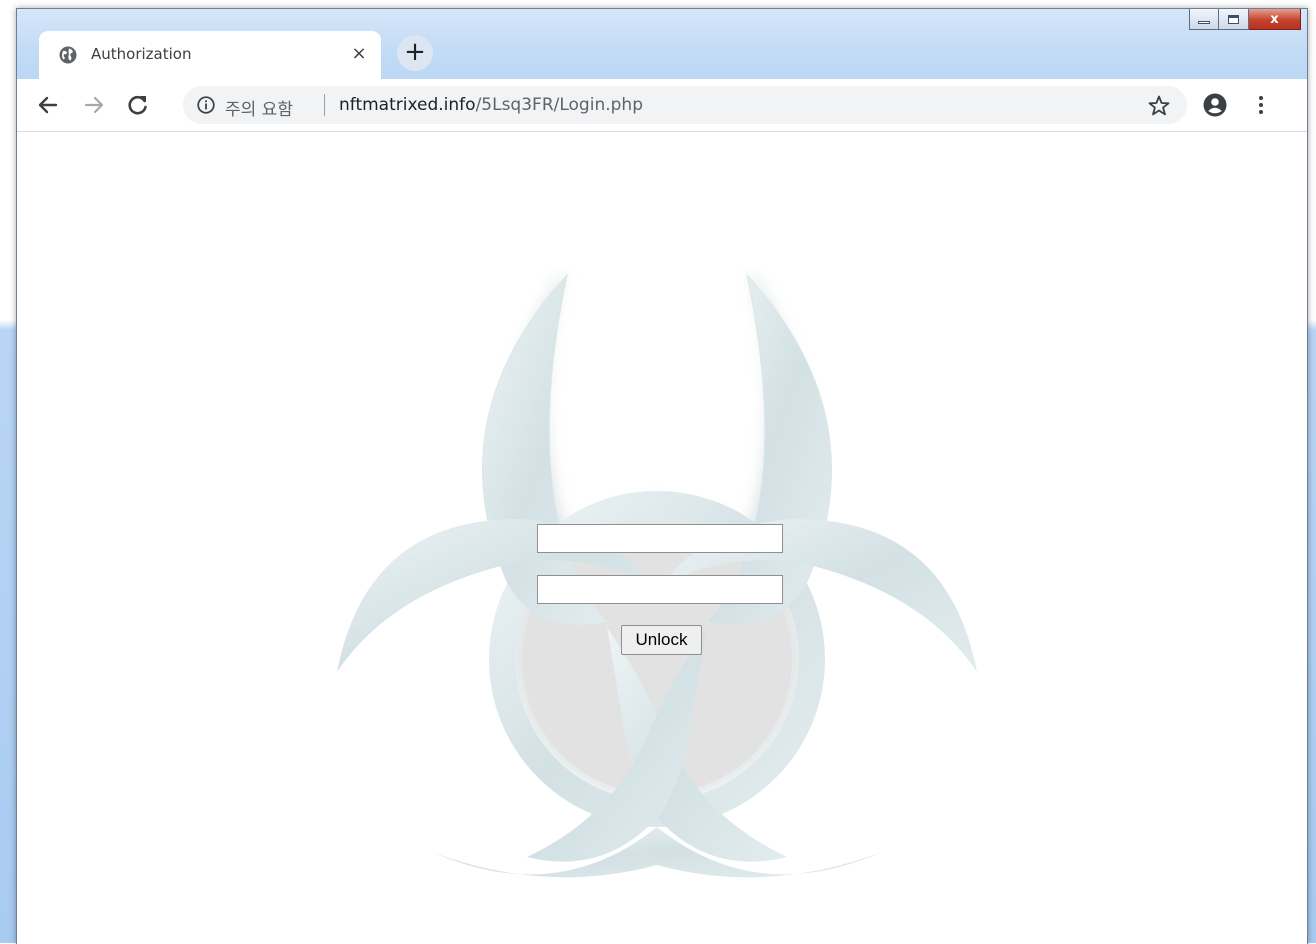  What do you see at coordinates (359, 54) in the screenshot?
I see `close-tab-button: ×` at bounding box center [359, 54].